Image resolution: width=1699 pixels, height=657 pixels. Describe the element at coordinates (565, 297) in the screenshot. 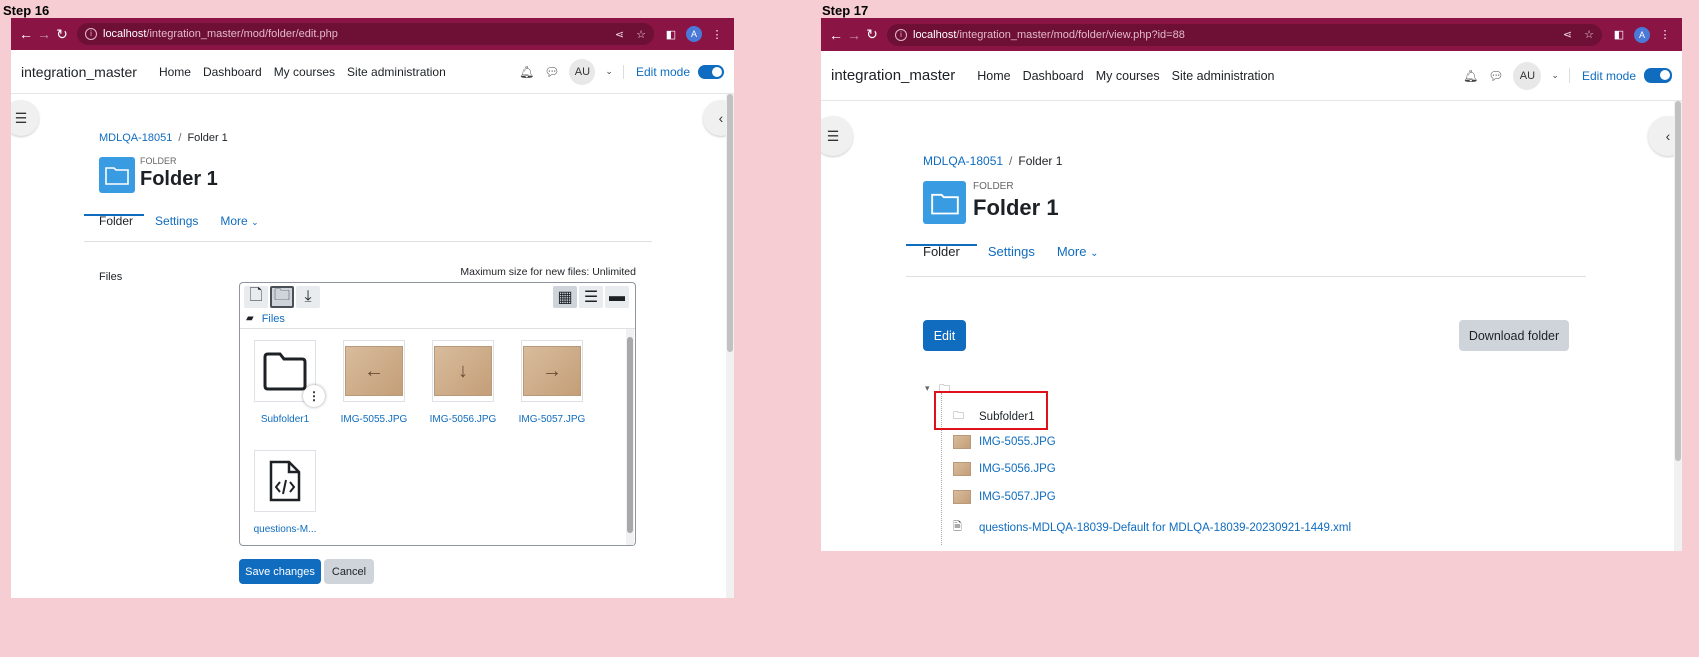

I see `grid-view-icon: ▦` at that location.